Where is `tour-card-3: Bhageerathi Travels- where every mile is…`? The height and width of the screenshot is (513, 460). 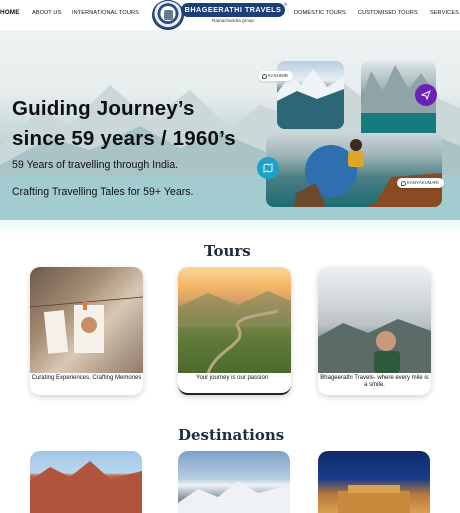 tour-card-3: Bhageerathi Travels- where every mile is… is located at coordinates (374, 331).